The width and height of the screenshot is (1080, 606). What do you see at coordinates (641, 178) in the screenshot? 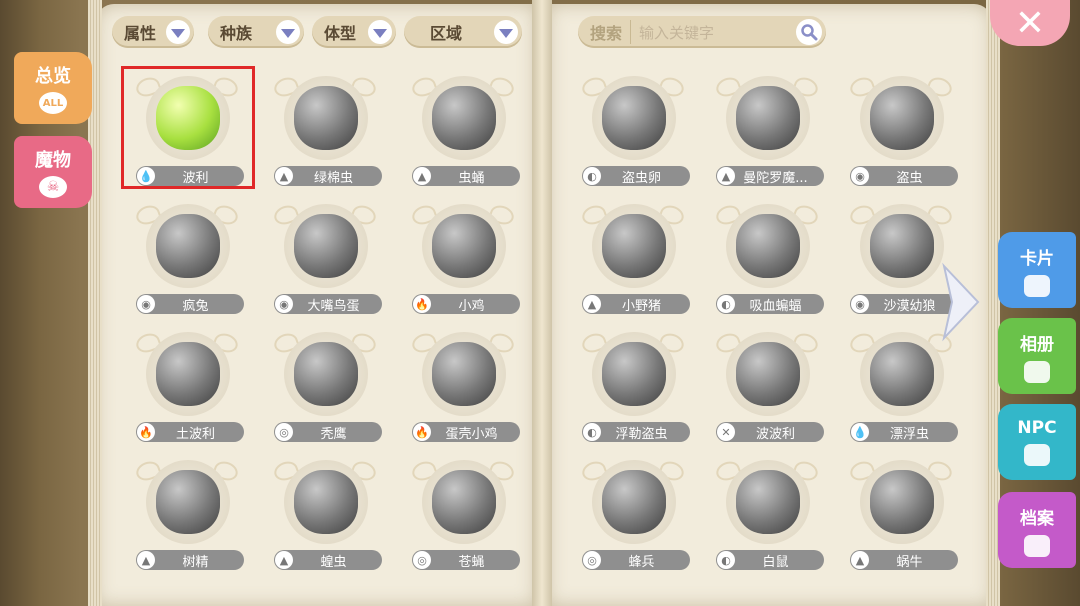
I see `monster-name: 盗虫卵` at bounding box center [641, 178].